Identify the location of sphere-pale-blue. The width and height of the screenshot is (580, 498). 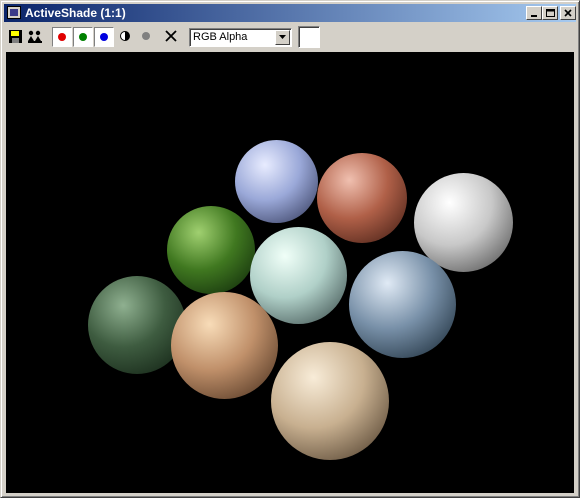
(276, 181).